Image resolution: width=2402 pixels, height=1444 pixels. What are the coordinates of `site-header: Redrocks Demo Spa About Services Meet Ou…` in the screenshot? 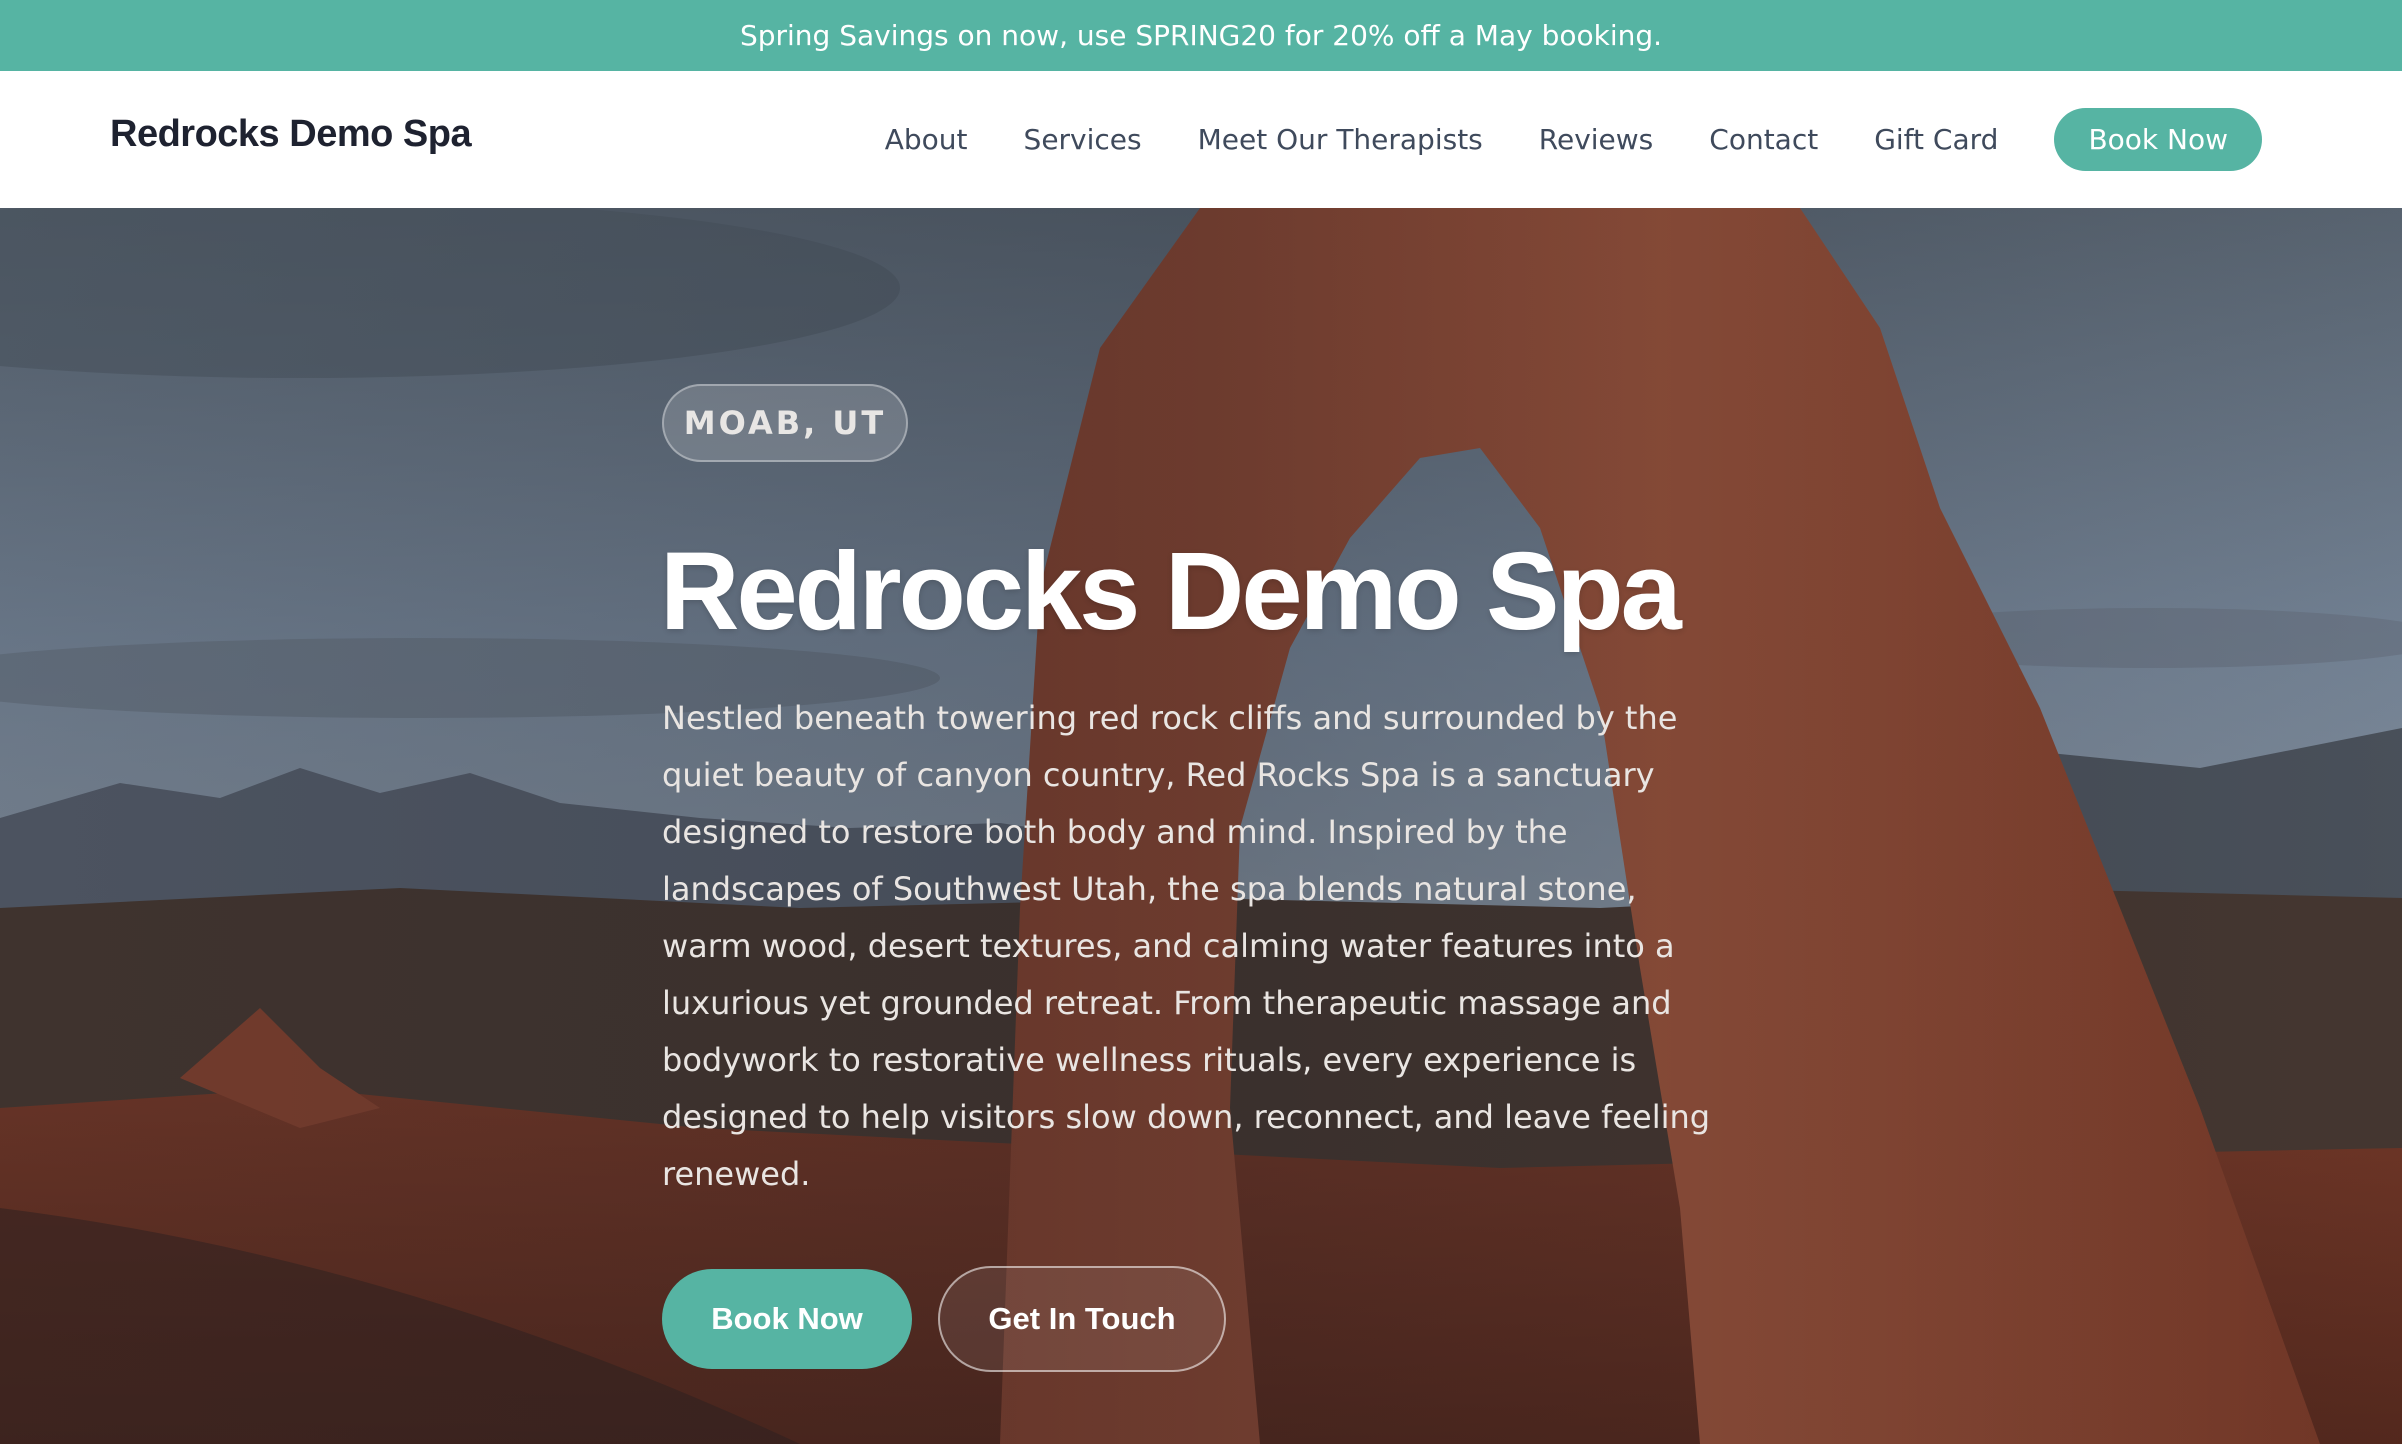 It's located at (1201, 140).